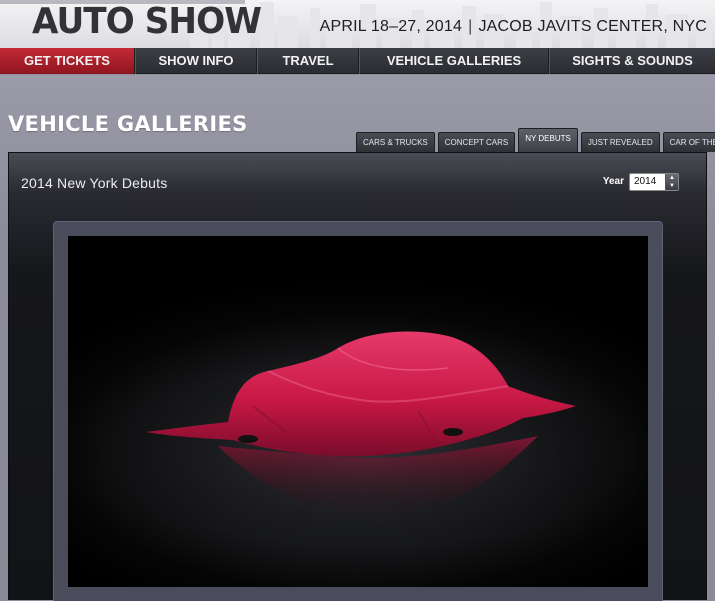 This screenshot has height=601, width=715. Describe the element at coordinates (391, 26) in the screenshot. I see `event-dates: APRIL 18–27, 2014` at that location.